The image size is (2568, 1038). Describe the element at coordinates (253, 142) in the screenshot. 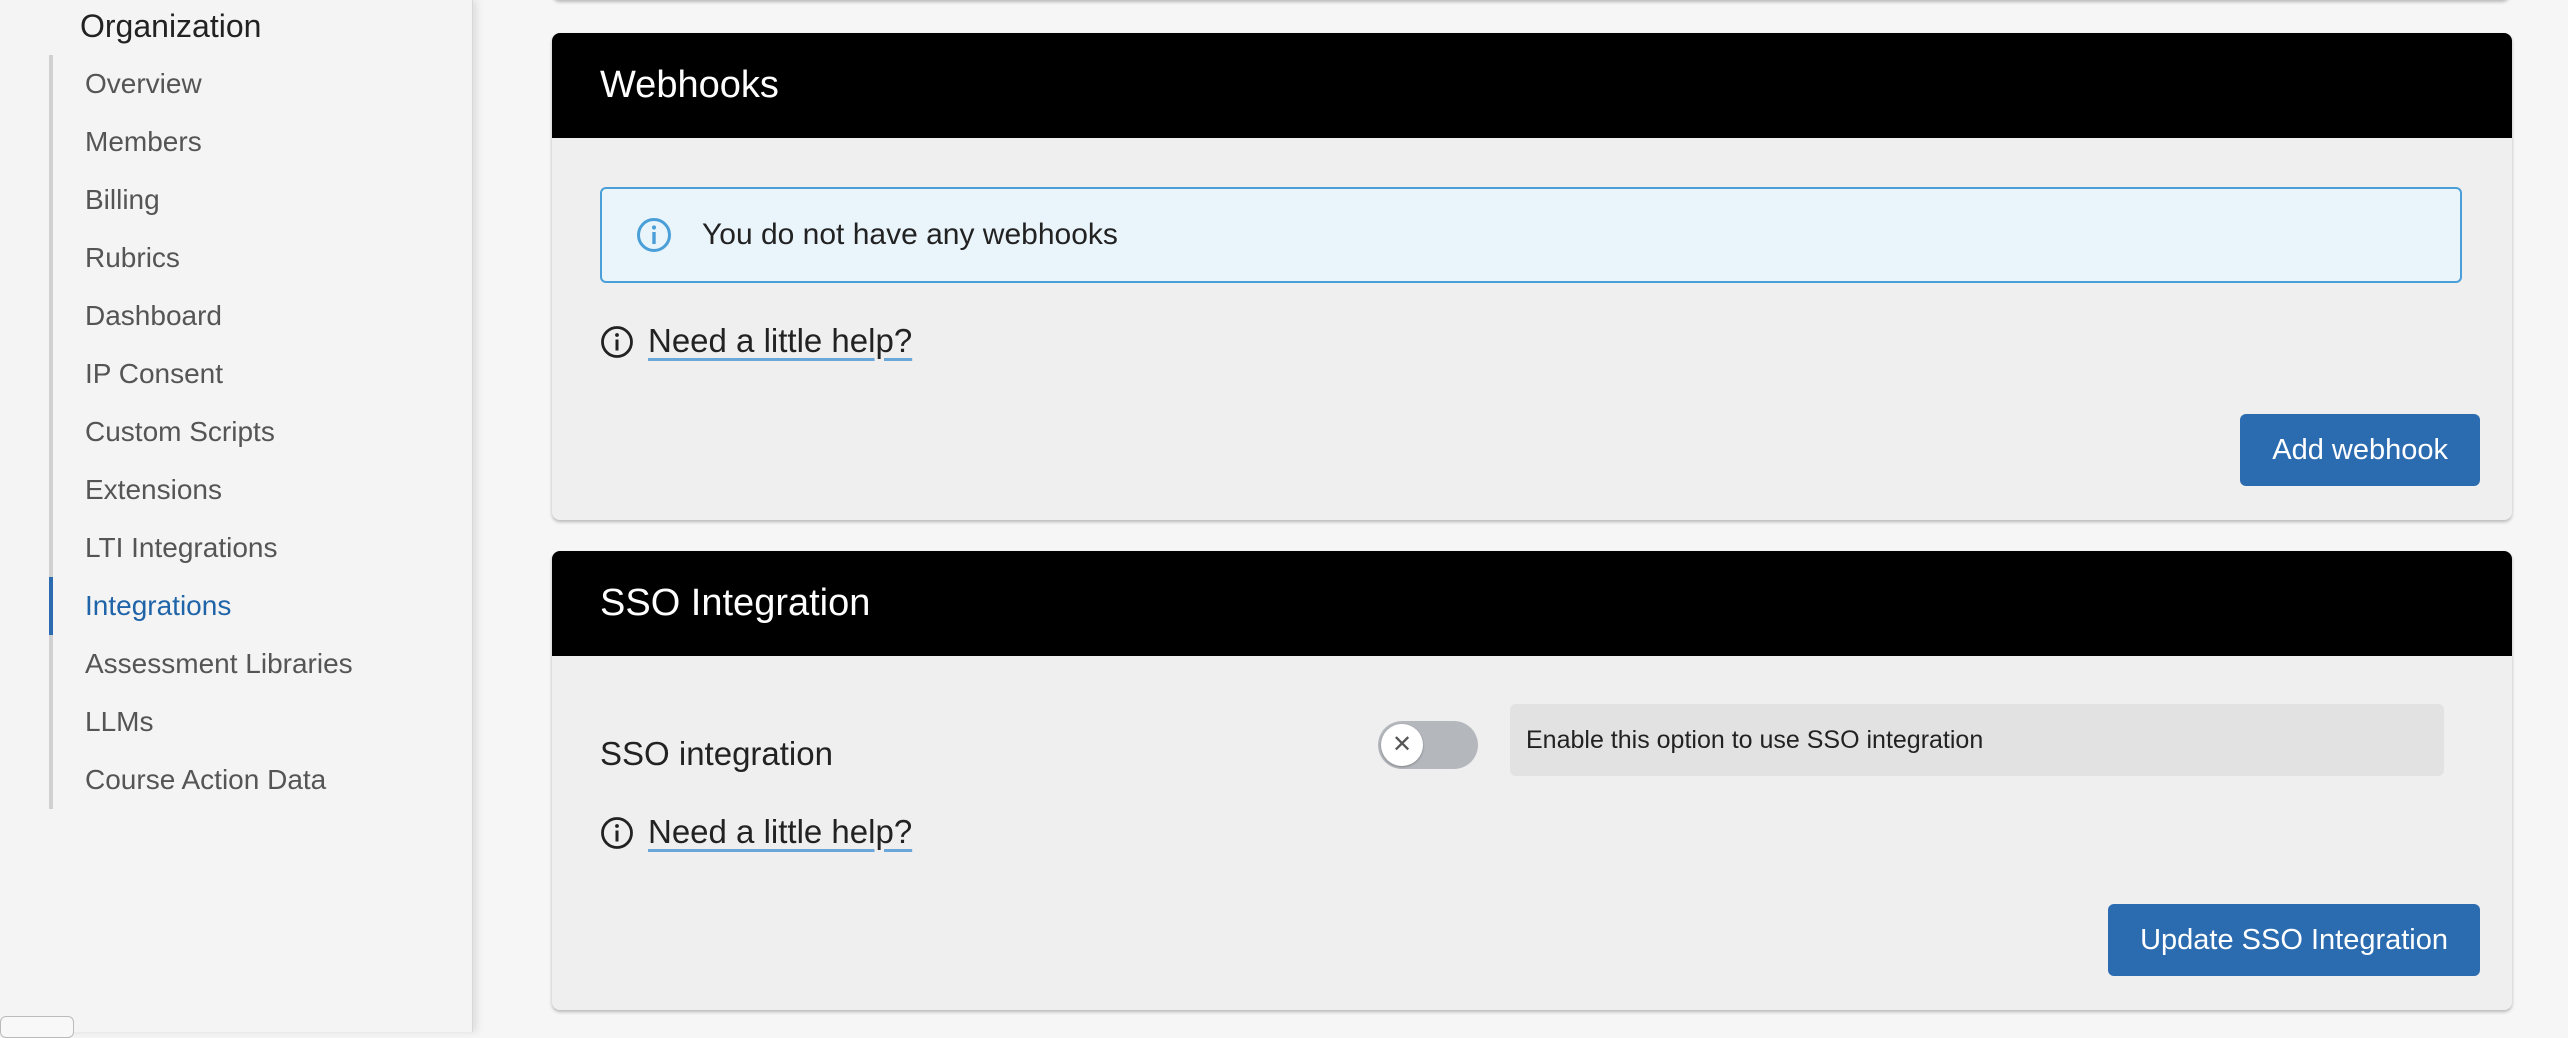

I see `sidebar-item-members: Members` at that location.